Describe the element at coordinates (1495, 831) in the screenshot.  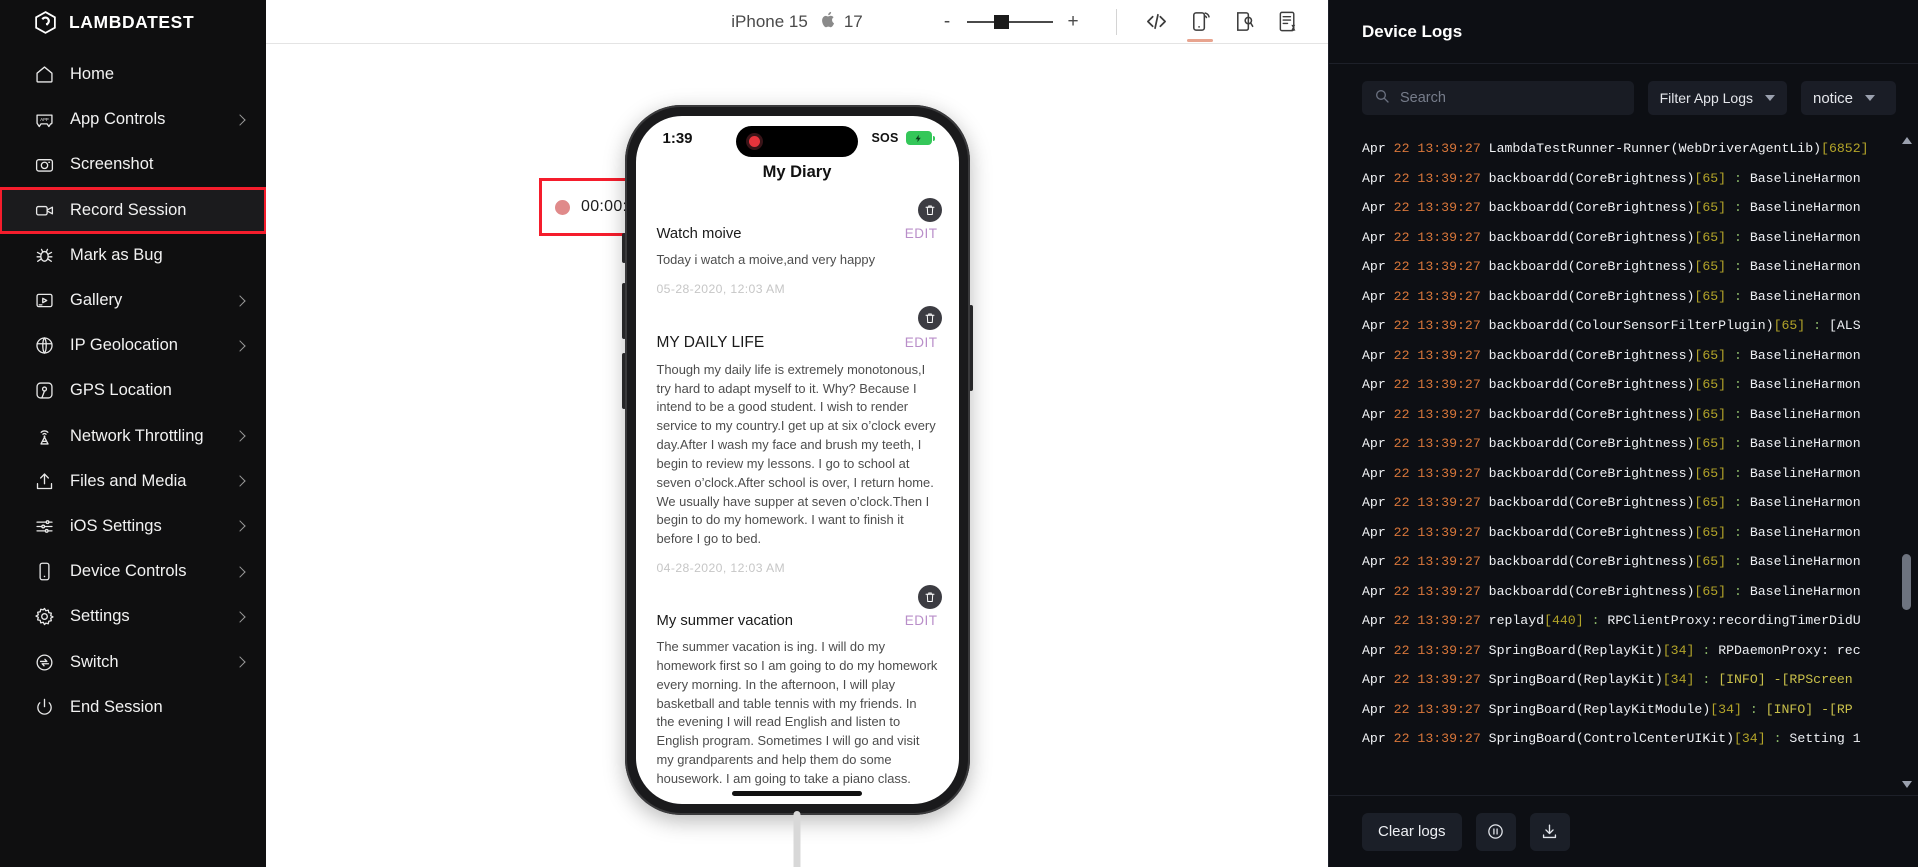
I see `pause-icon` at that location.